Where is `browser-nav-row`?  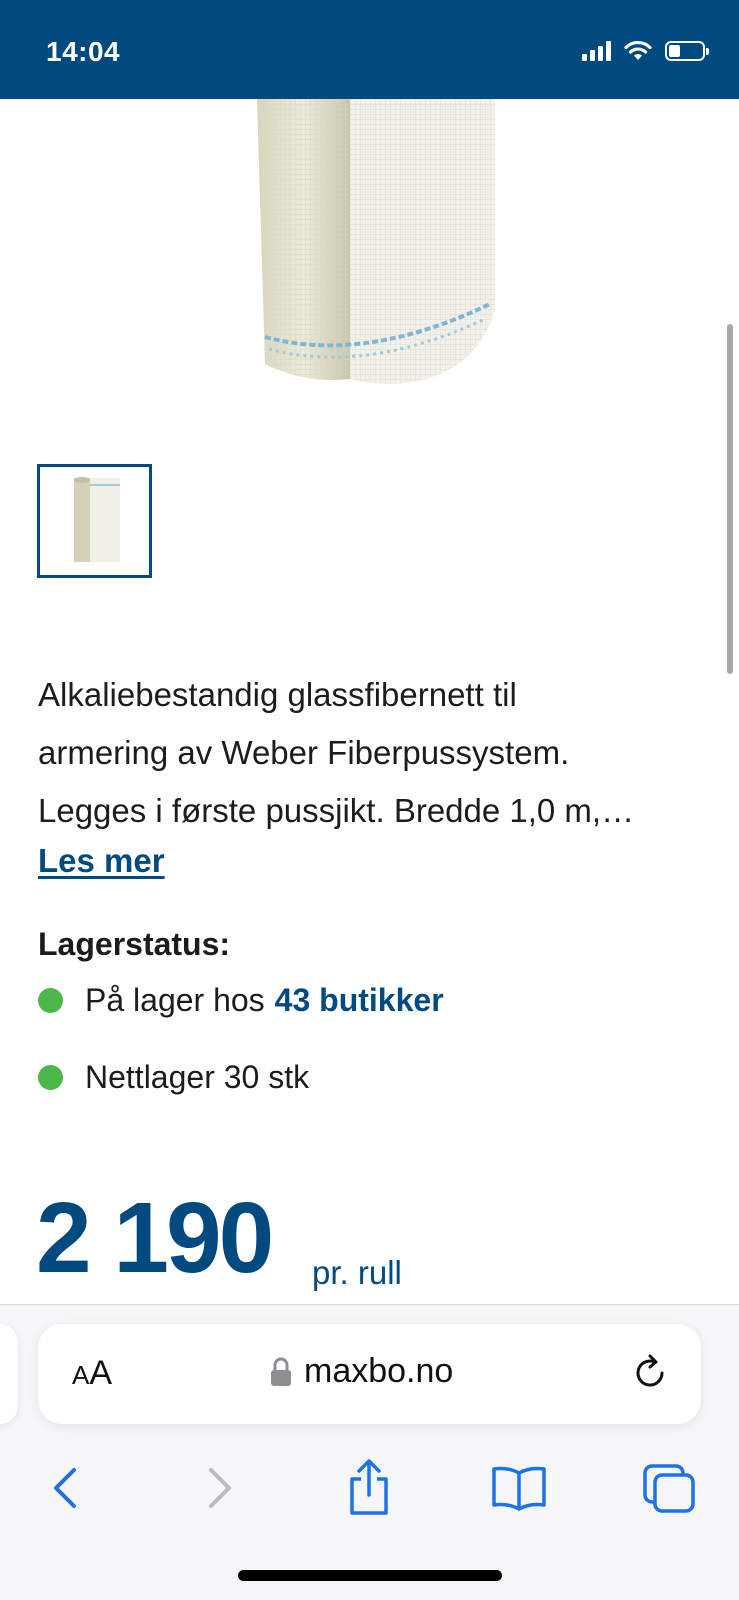
browser-nav-row is located at coordinates (369, 1488).